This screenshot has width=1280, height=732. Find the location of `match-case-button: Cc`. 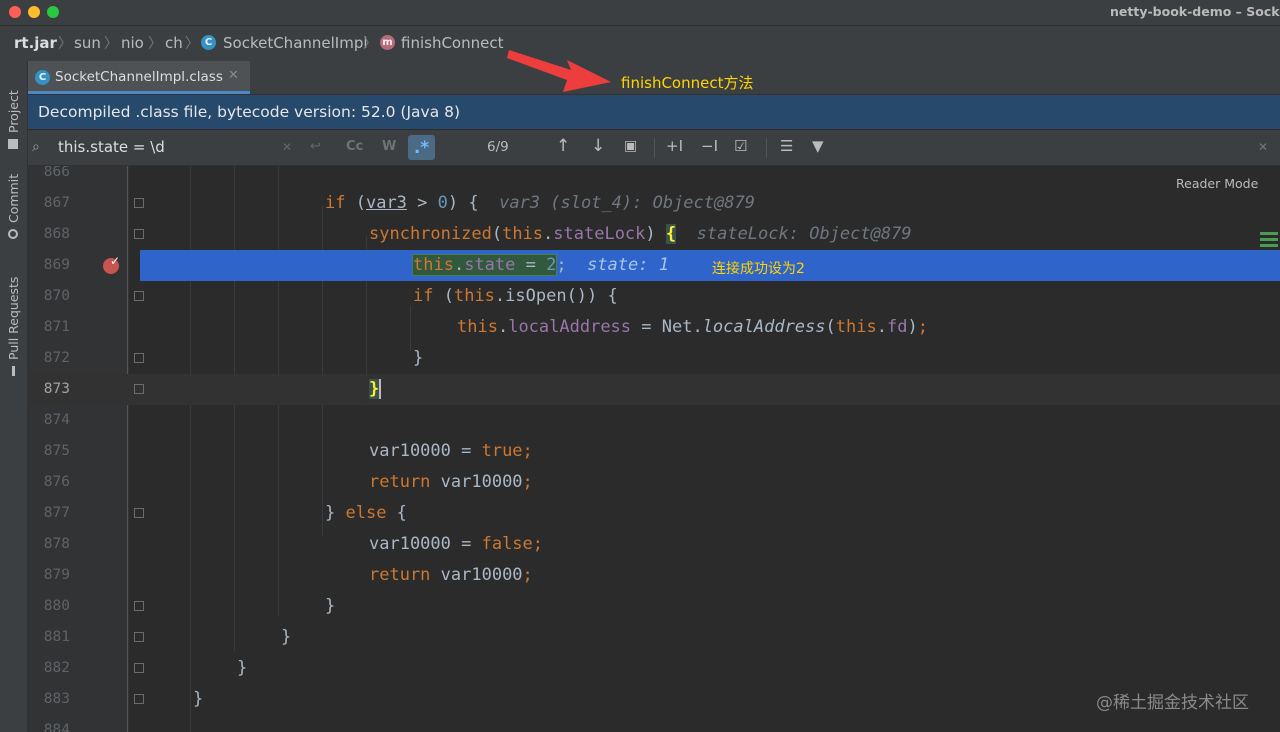

match-case-button: Cc is located at coordinates (354, 146).